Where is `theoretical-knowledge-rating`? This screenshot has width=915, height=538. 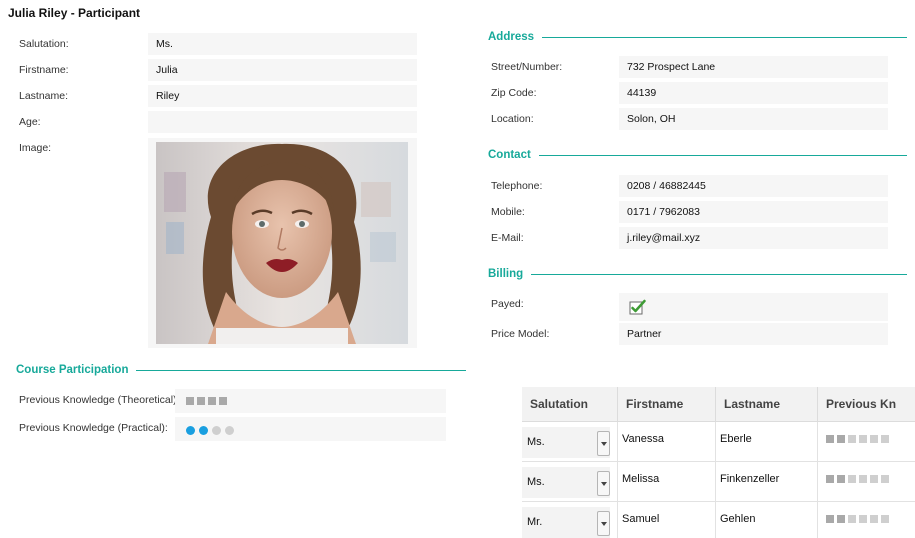
theoretical-knowledge-rating is located at coordinates (310, 401).